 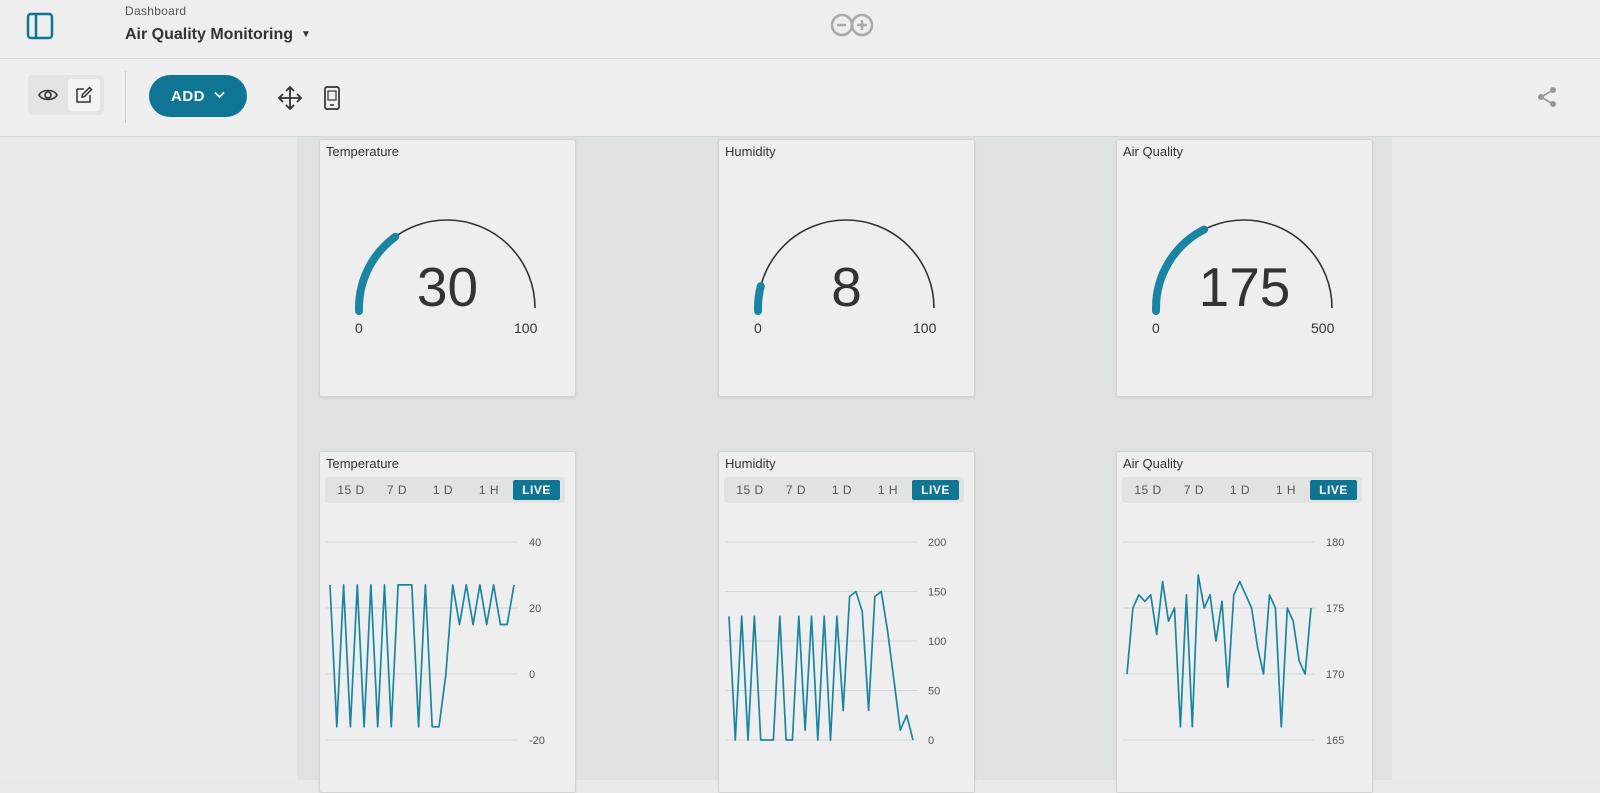 What do you see at coordinates (156, 11) in the screenshot?
I see `breadcrumb: Dashboard` at bounding box center [156, 11].